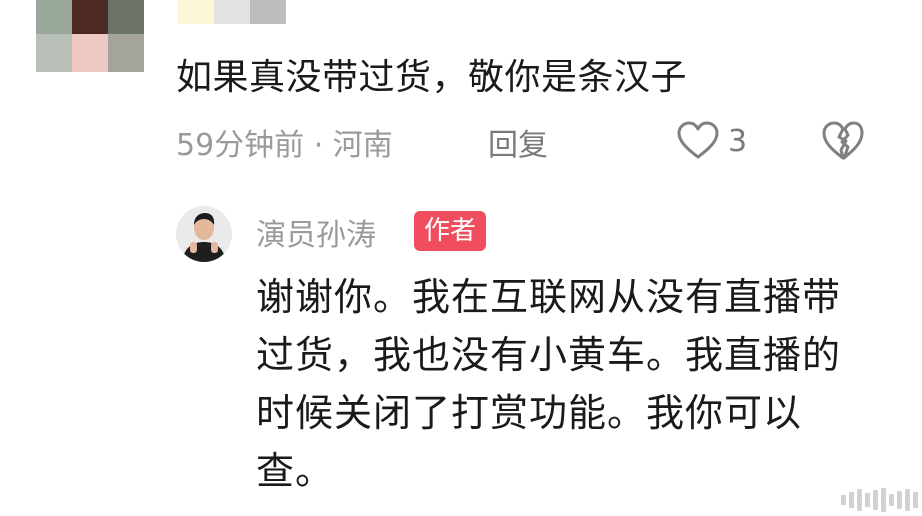 Image resolution: width=922 pixels, height=516 pixels. I want to click on comment-time-location: 59分钟前 · 河南, so click(284, 145).